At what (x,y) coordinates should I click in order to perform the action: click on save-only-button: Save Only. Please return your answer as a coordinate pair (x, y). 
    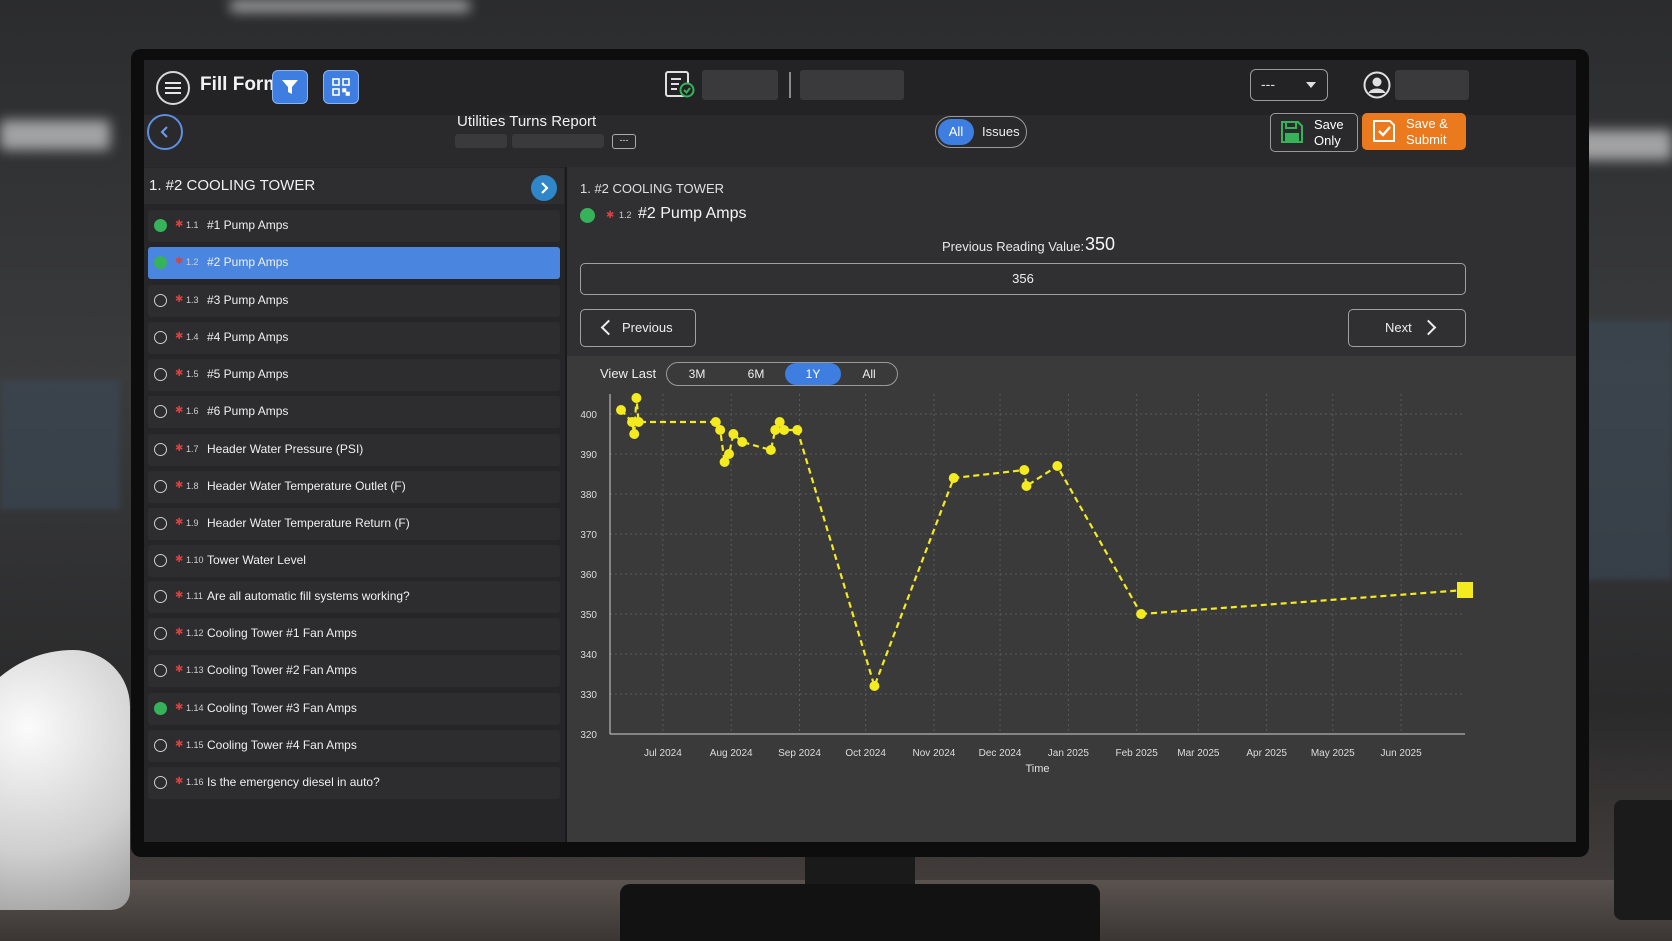
    Looking at the image, I should click on (1314, 132).